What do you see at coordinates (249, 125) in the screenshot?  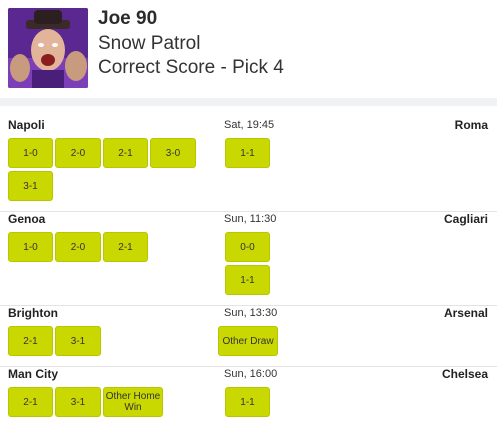 I see `kickoff-time: Sat, 19:45` at bounding box center [249, 125].